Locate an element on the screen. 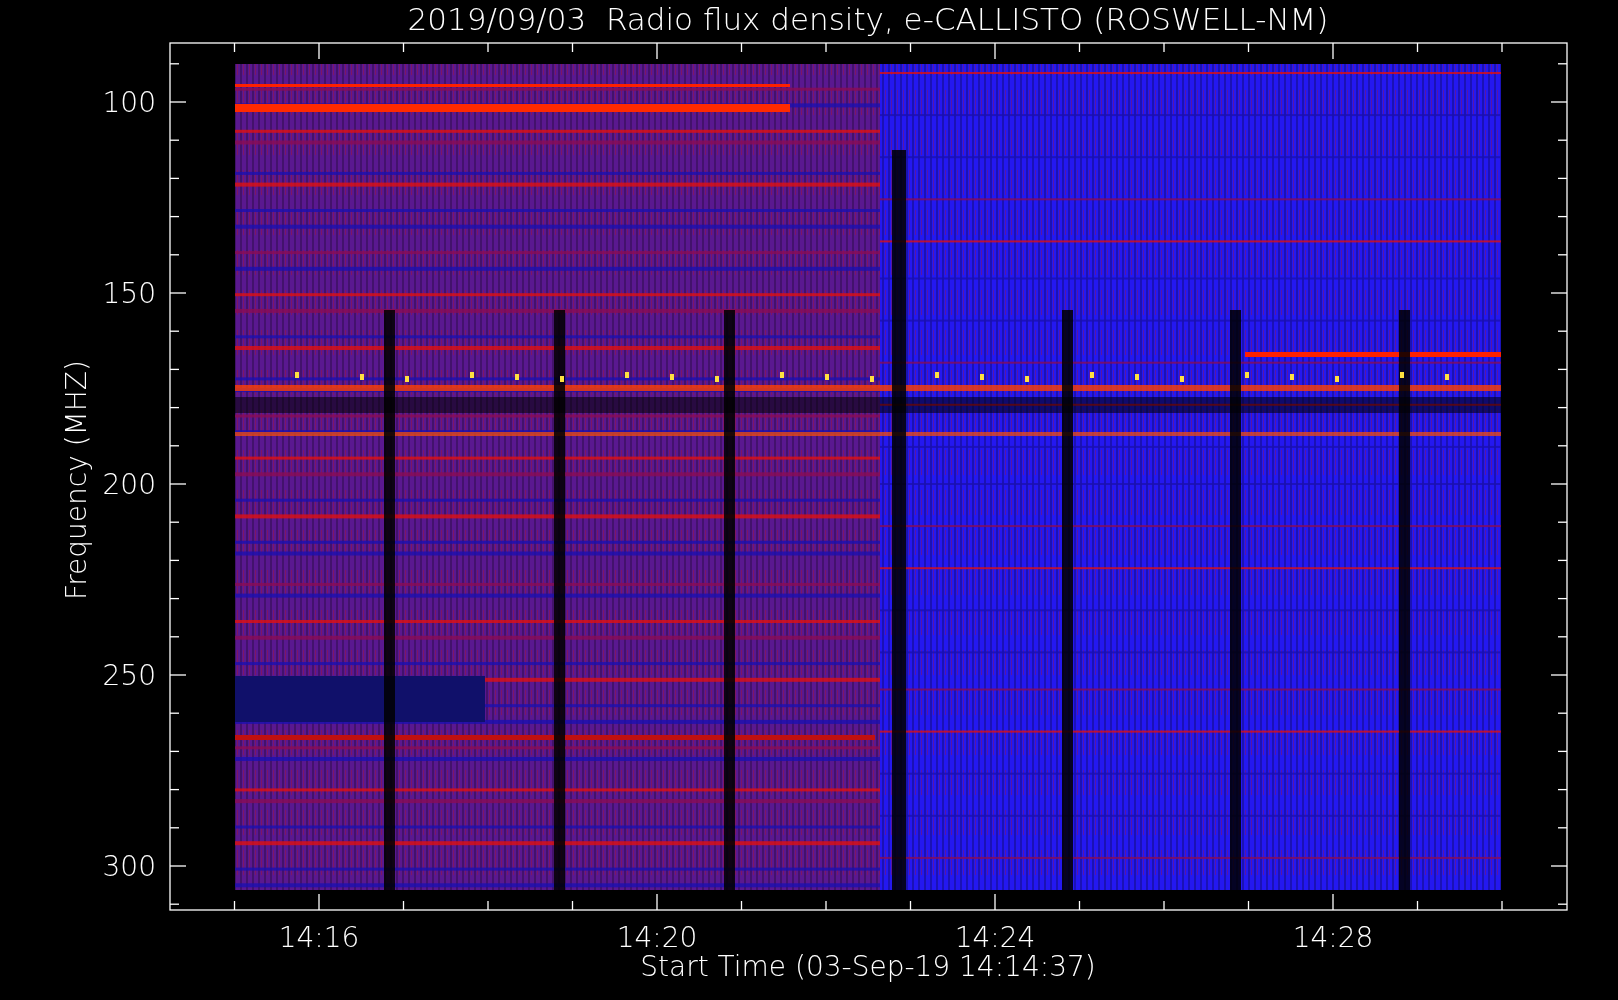 This screenshot has width=1618, height=1000. axis-tick-label: 150 is located at coordinates (129, 293).